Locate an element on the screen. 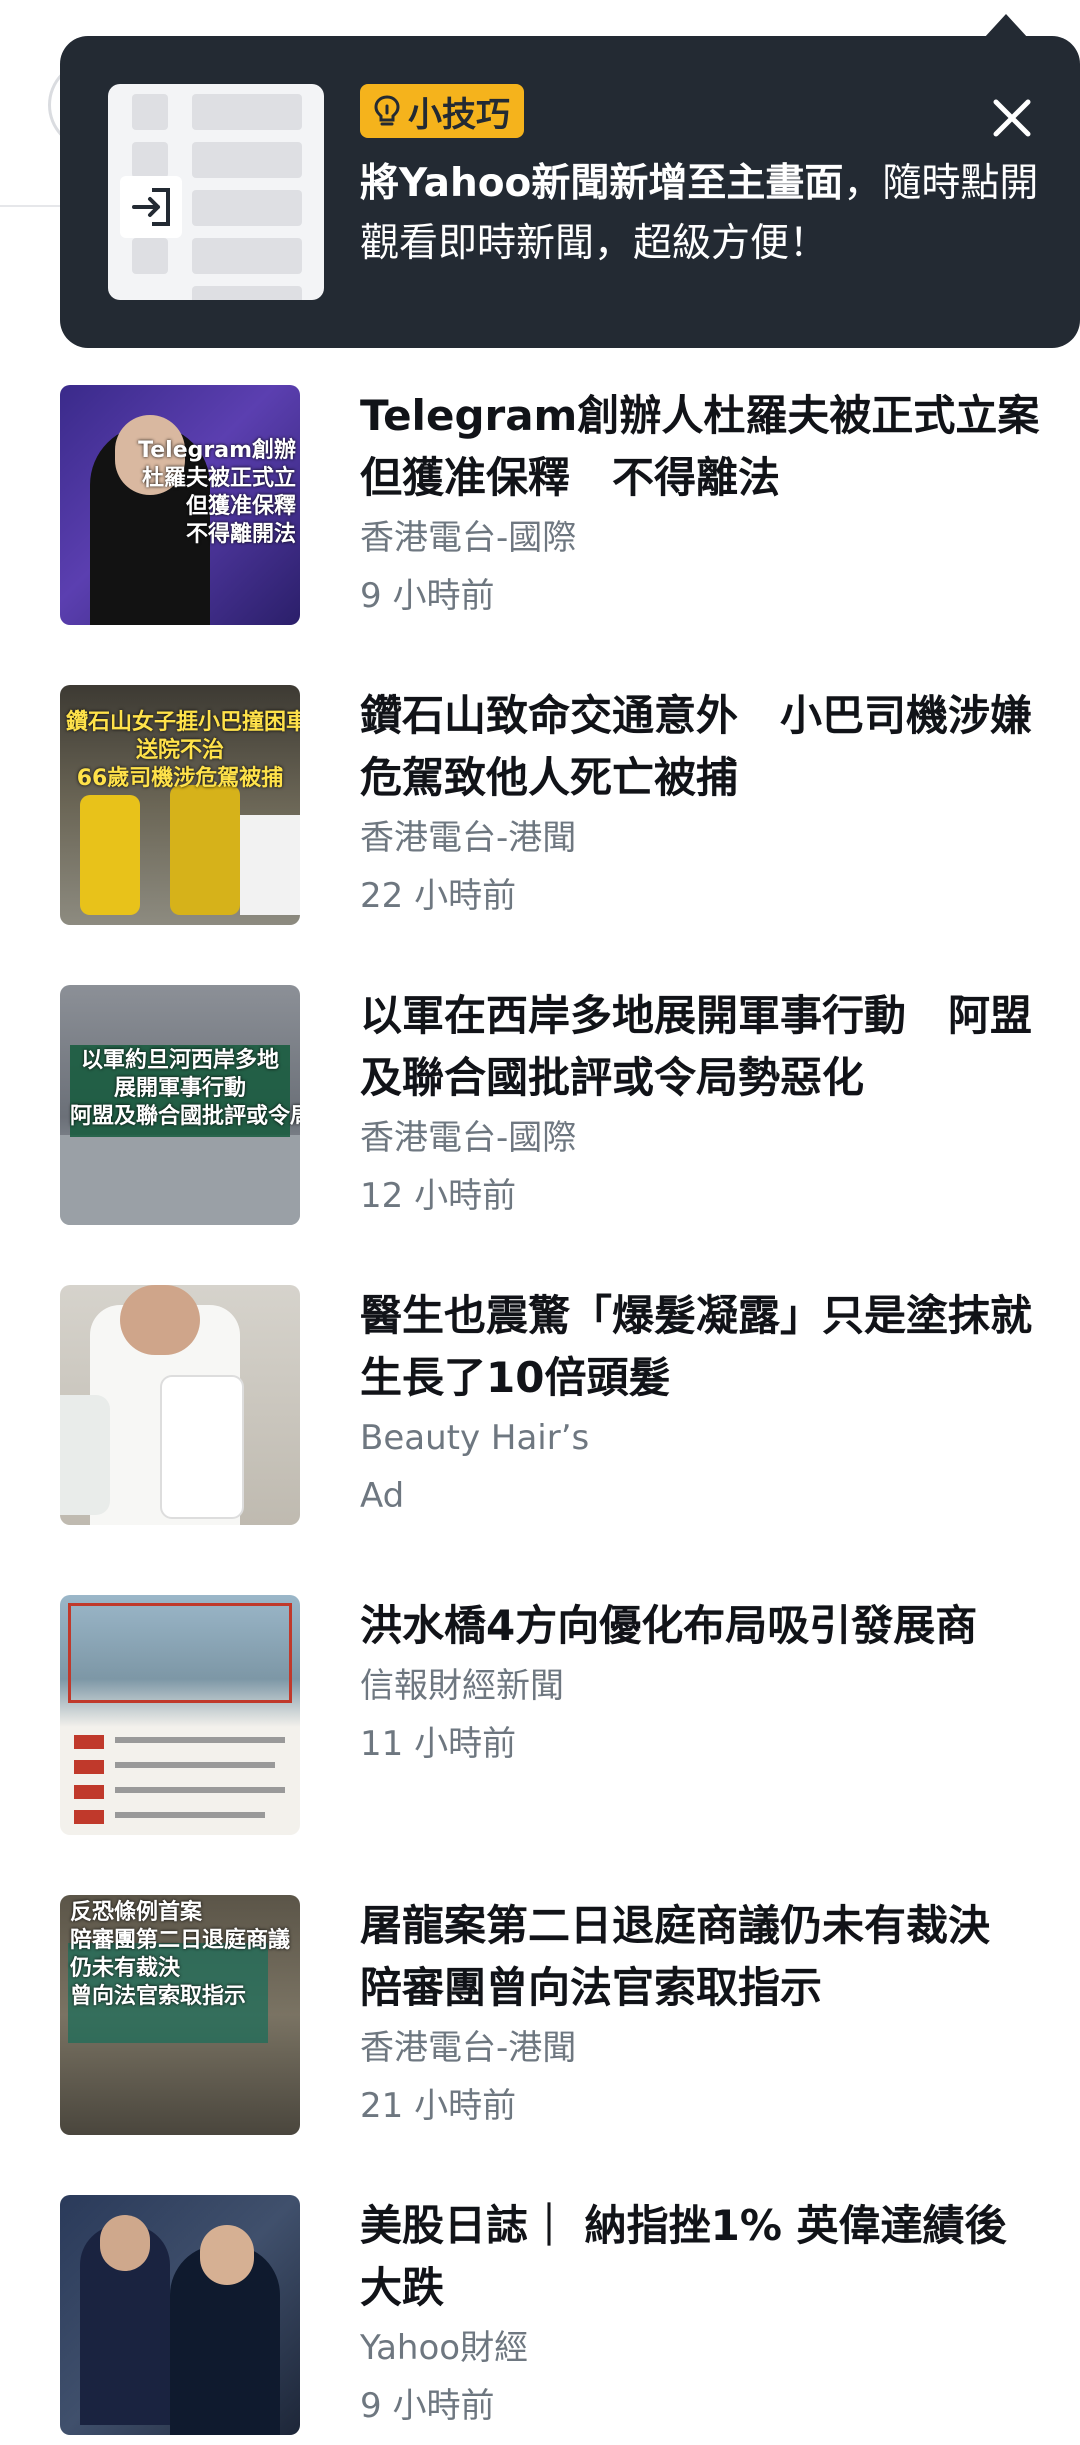 The image size is (1080, 2445). add-to-home-icon is located at coordinates (151, 207).